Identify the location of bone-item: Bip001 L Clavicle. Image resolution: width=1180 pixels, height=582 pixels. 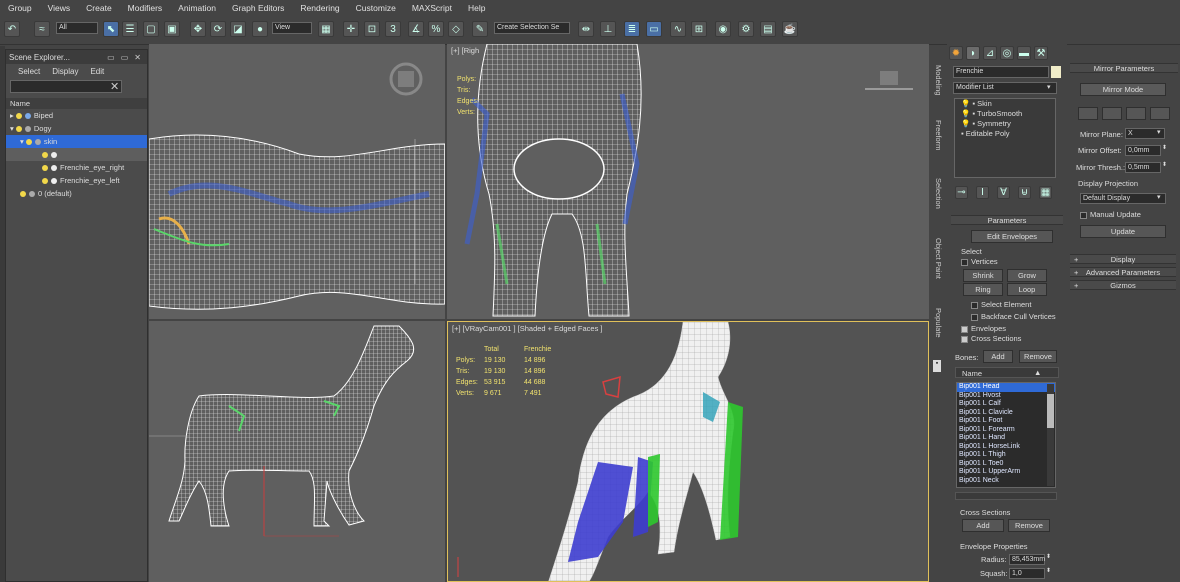
(1006, 413).